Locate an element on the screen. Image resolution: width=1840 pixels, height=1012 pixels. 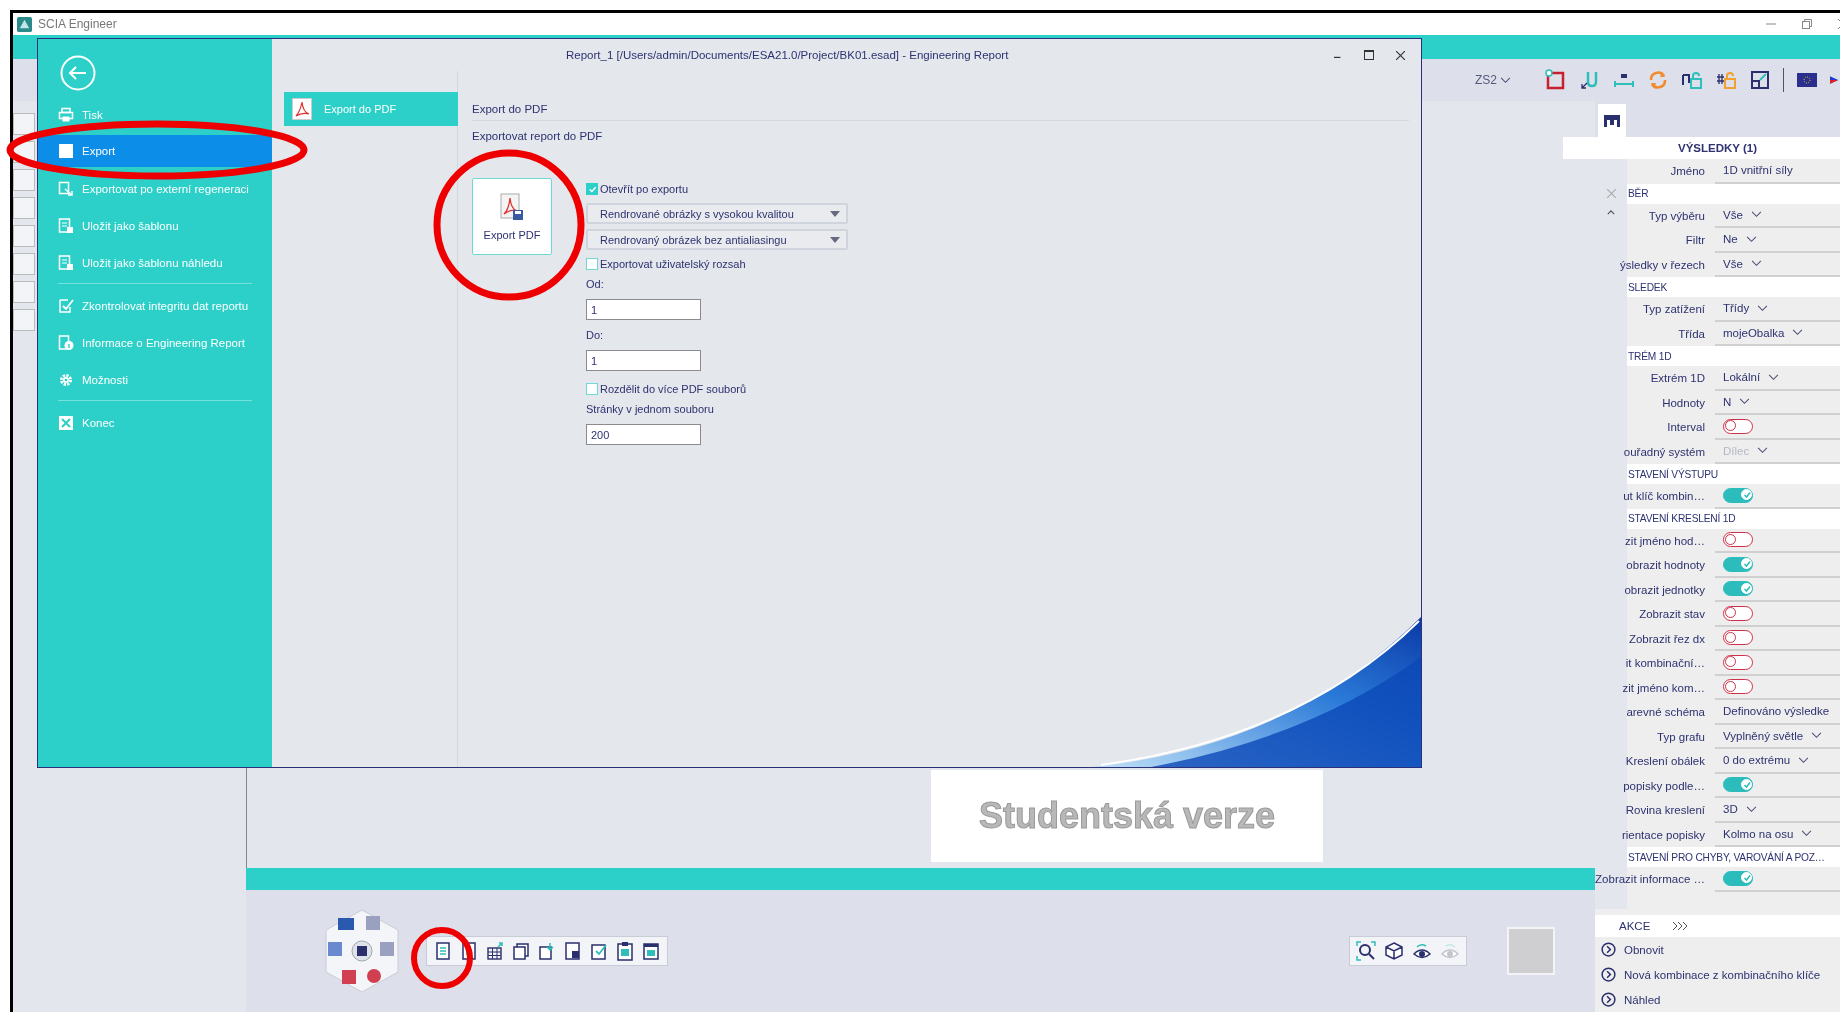
property-label: Kreslení obálek is located at coordinates (1665, 761).